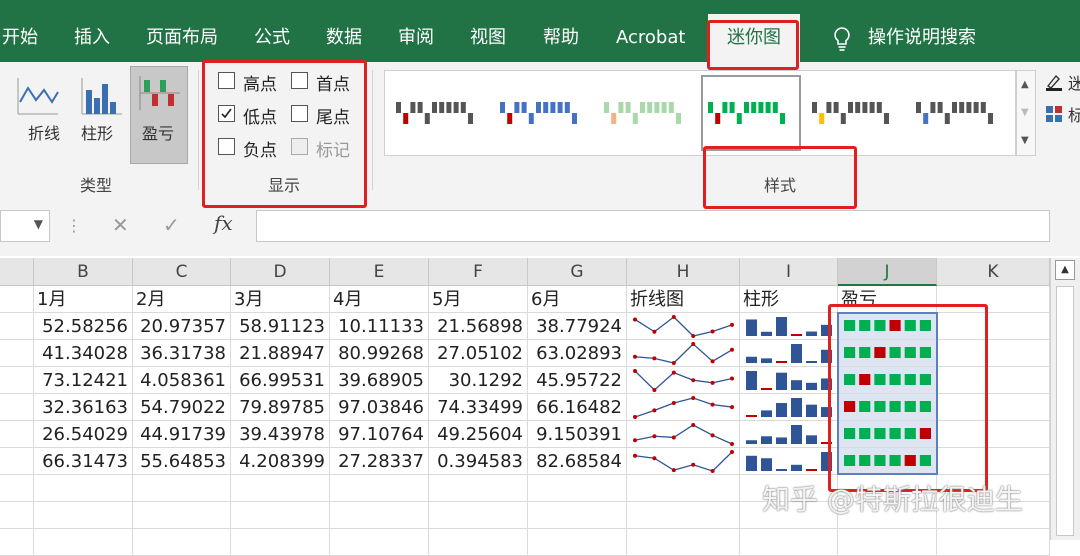 This screenshot has height=556, width=1080. What do you see at coordinates (1065, 411) in the screenshot?
I see `scroll-thumb` at bounding box center [1065, 411].